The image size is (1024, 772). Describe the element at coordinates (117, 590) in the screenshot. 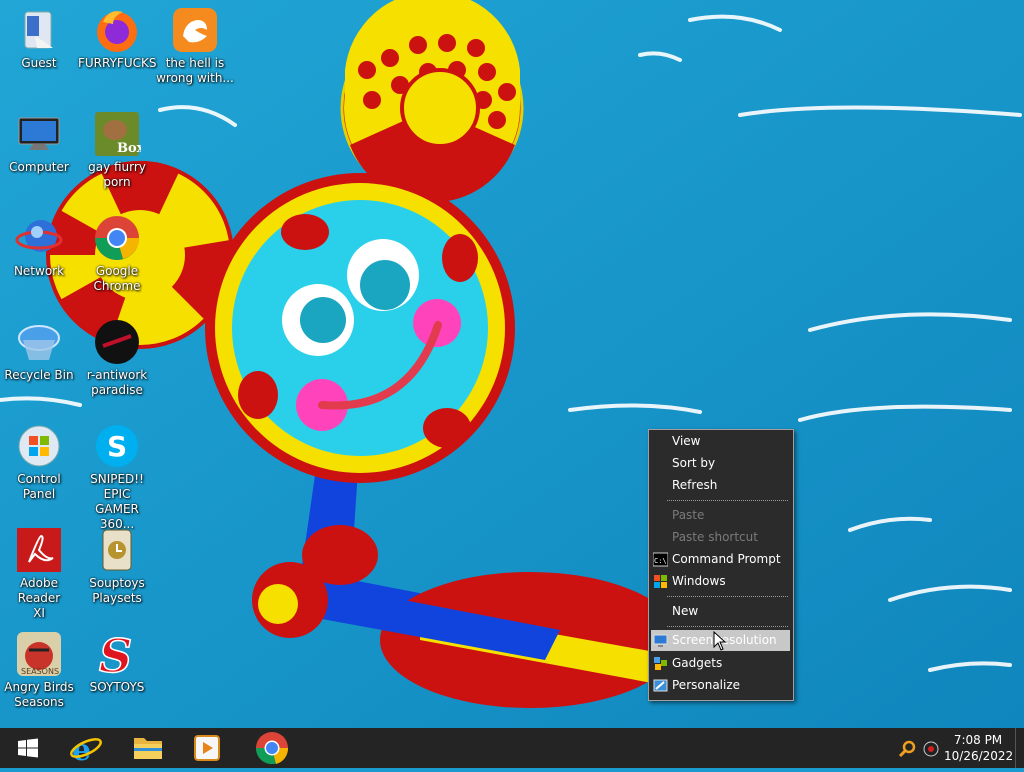

I see `desktop-icon-label: Souptoys Playsets` at that location.